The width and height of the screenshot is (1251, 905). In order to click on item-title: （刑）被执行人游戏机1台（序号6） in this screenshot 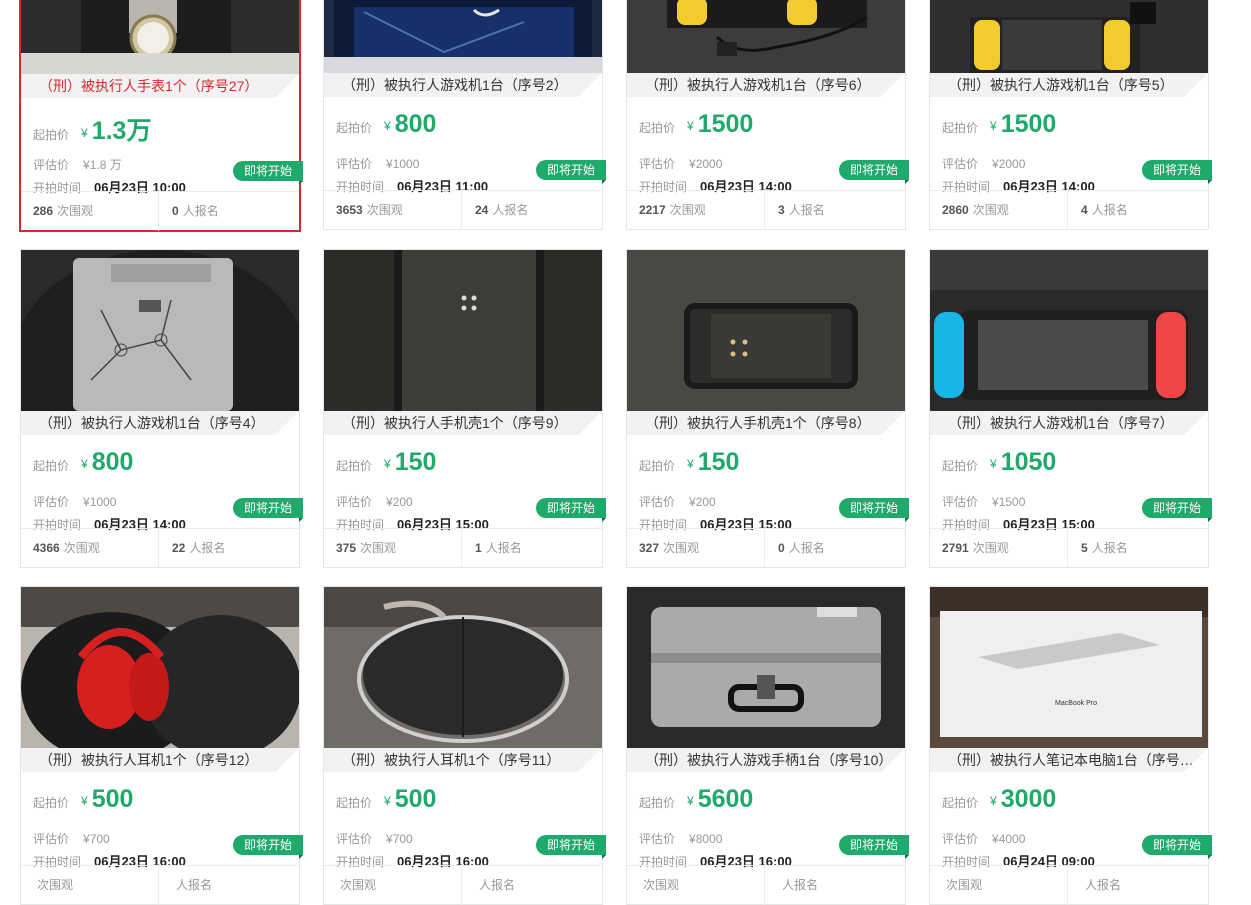, I will do `click(766, 85)`.